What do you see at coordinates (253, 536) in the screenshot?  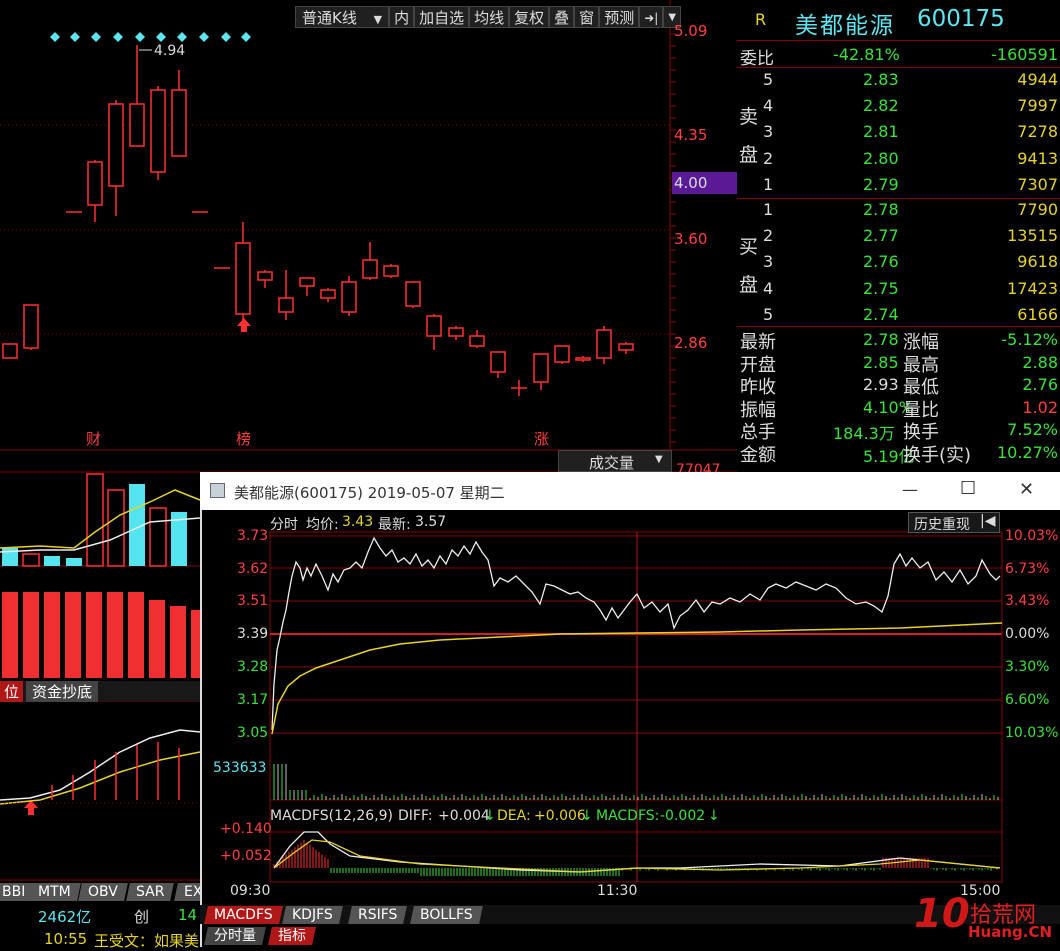 I see `price-axis-label: 3.73` at bounding box center [253, 536].